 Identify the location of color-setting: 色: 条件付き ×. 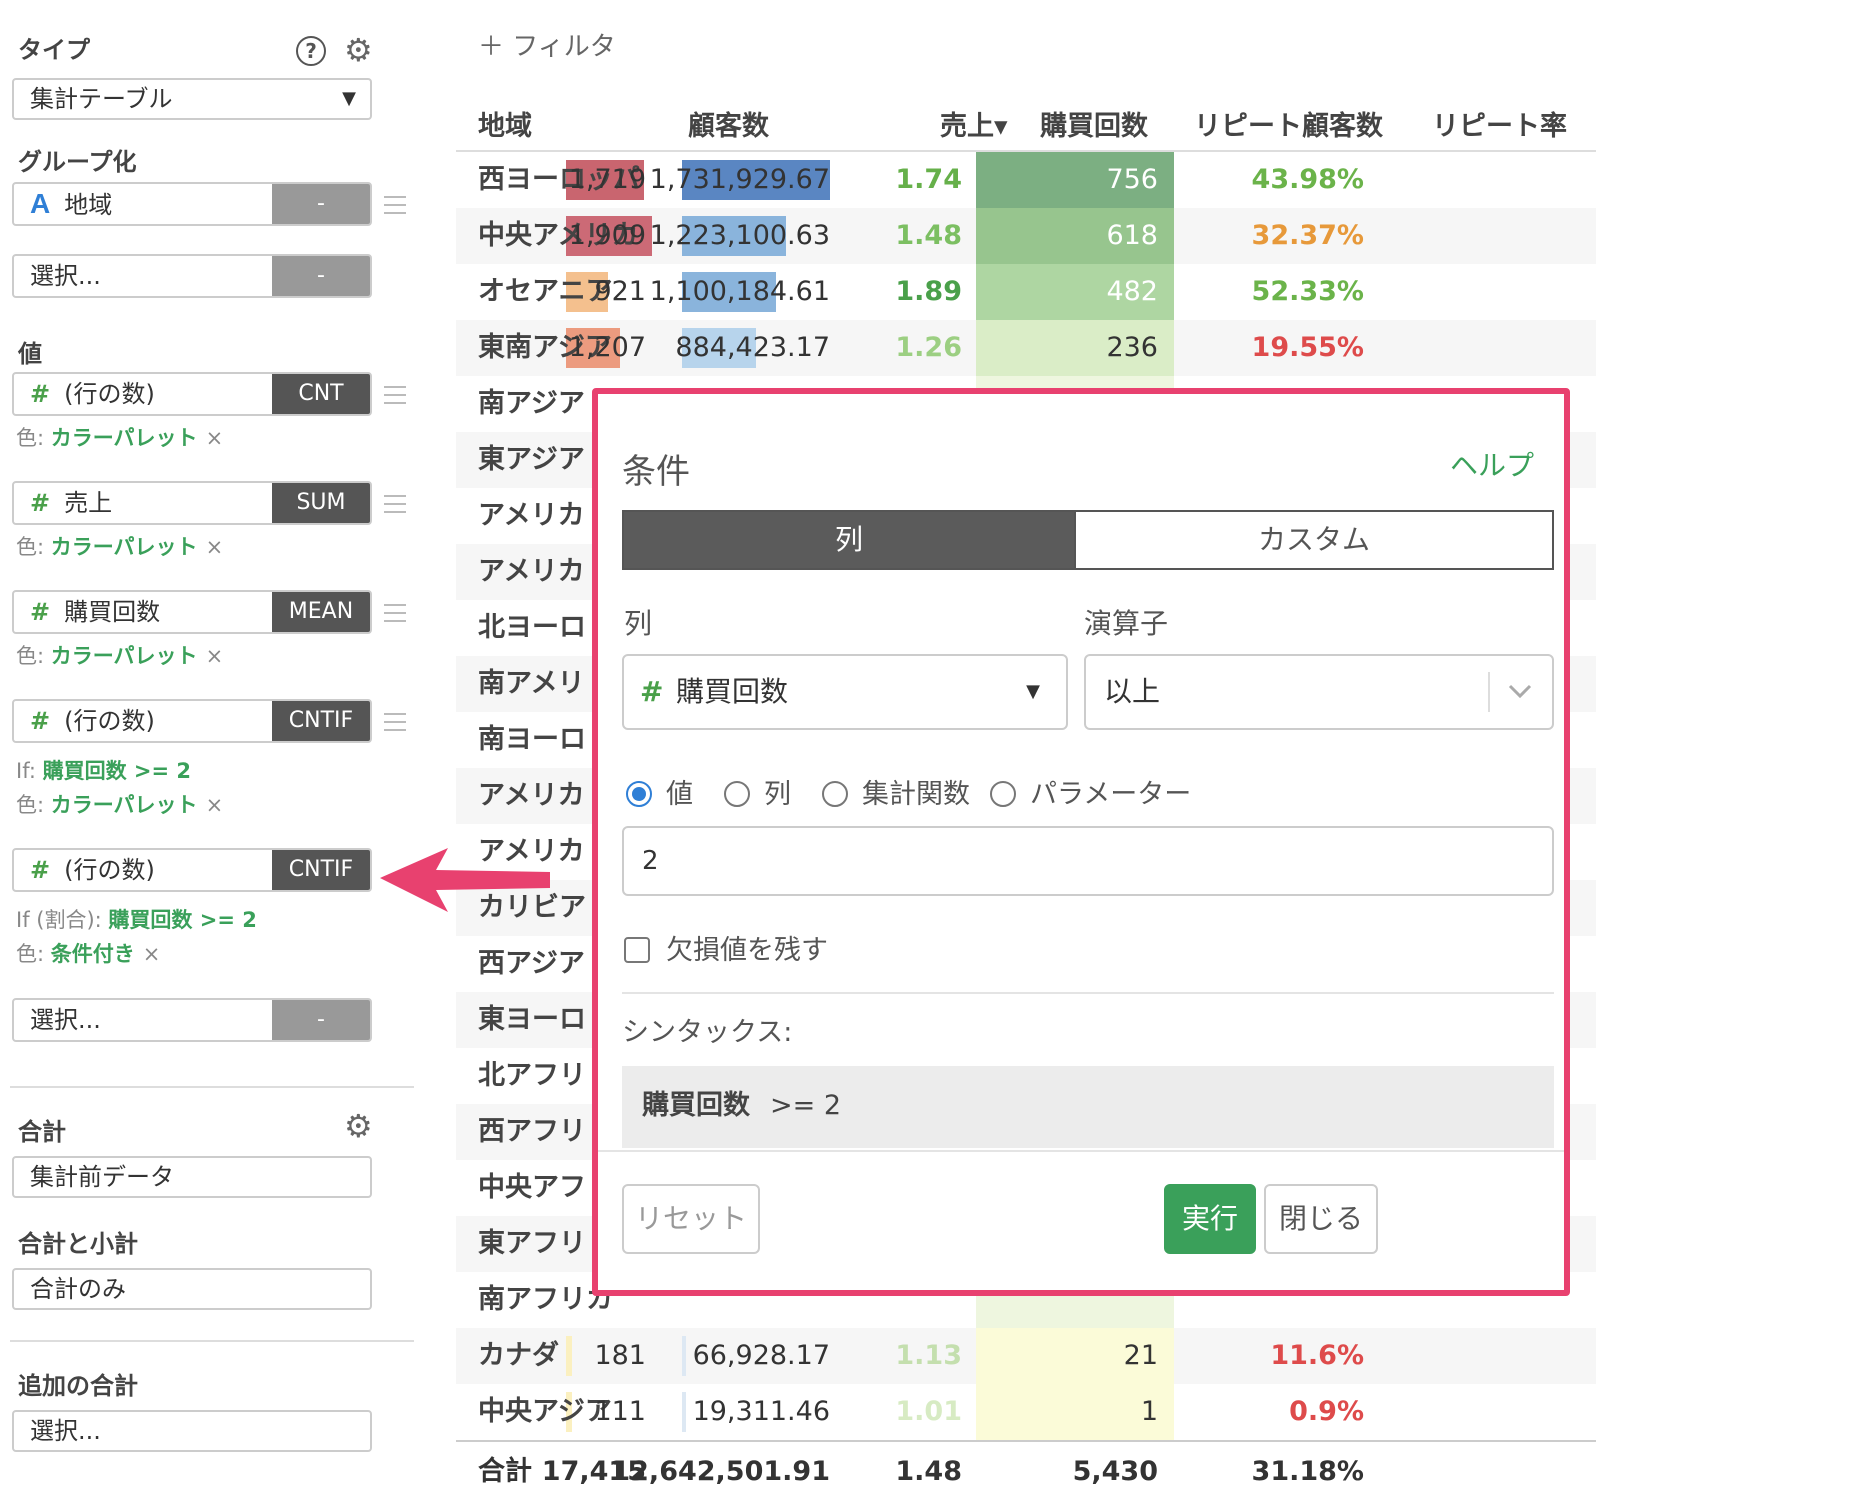
(88, 953).